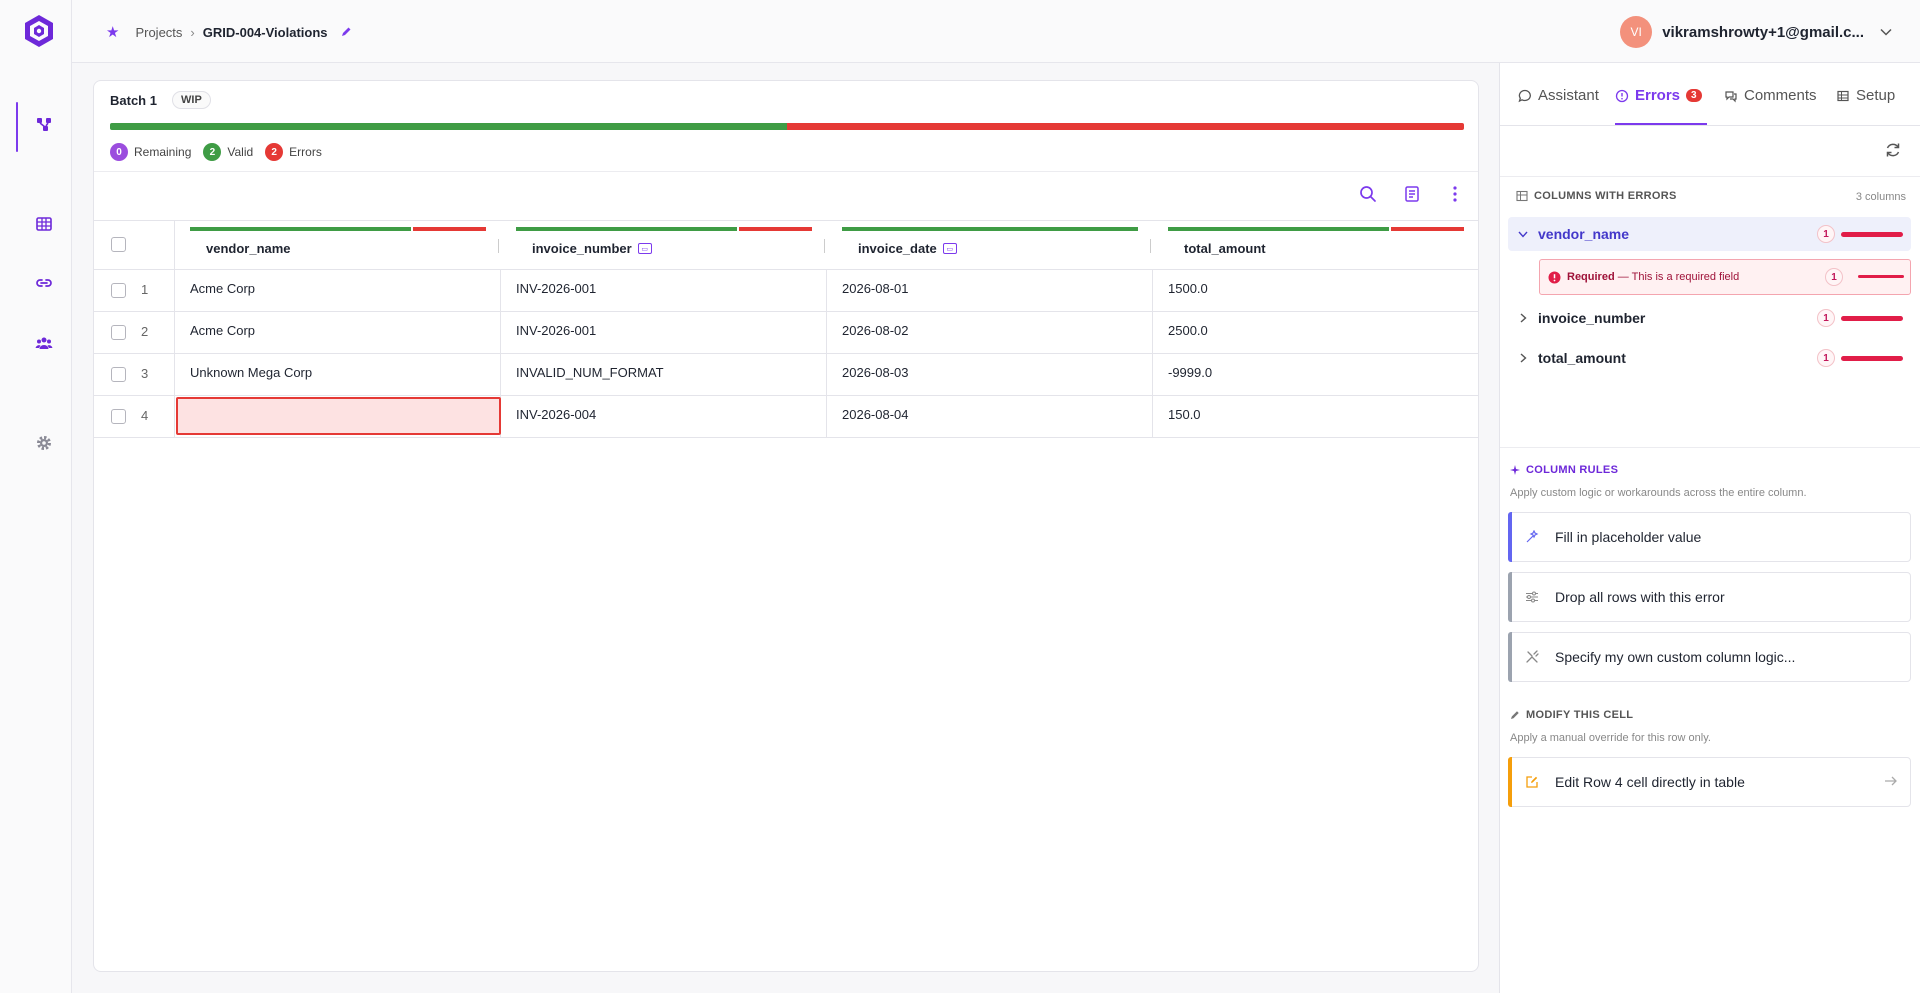 The height and width of the screenshot is (993, 1920). Describe the element at coordinates (1315, 245) in the screenshot. I see `column-header-total-amount: total_amount` at that location.